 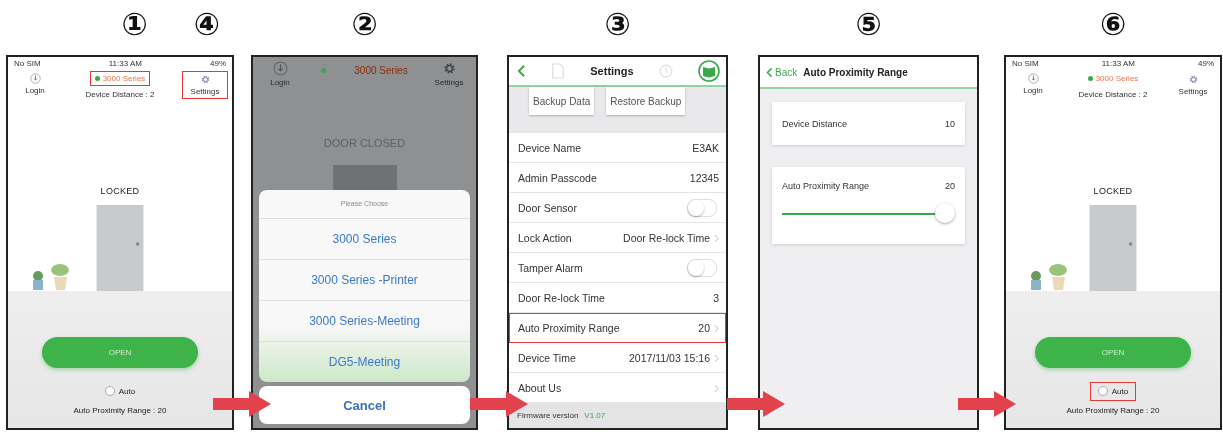 I want to click on row-label: Auto Proximity Range, so click(x=569, y=328).